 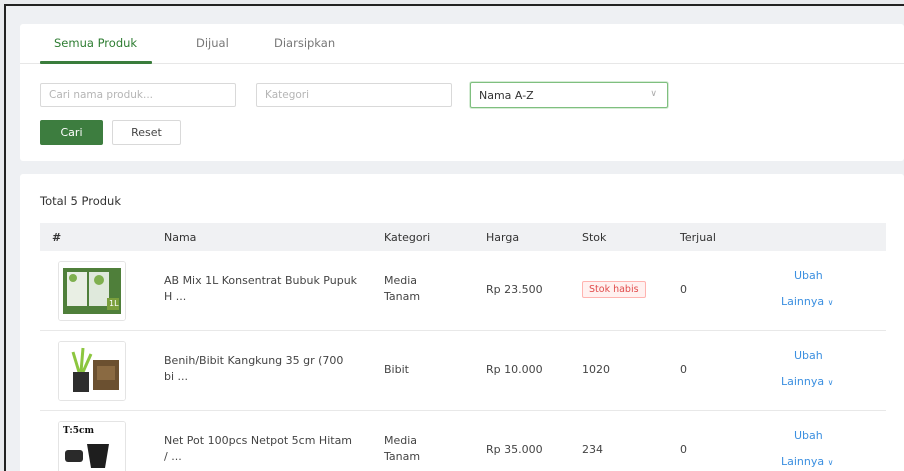 I want to click on column-stok: Stok, so click(x=594, y=237).